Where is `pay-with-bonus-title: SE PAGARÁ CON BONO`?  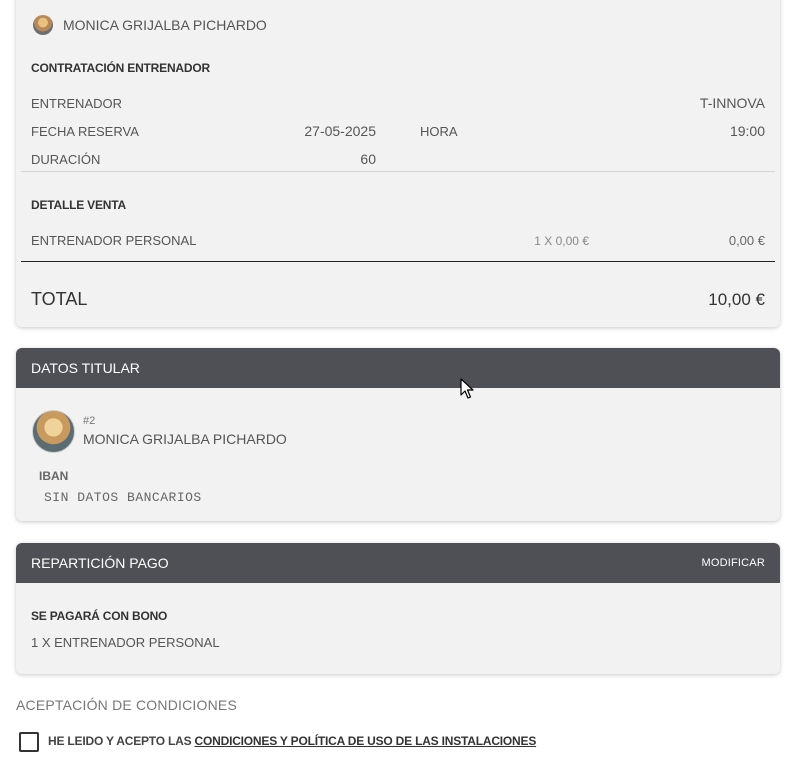 pay-with-bonus-title: SE PAGARÁ CON BONO is located at coordinates (99, 616).